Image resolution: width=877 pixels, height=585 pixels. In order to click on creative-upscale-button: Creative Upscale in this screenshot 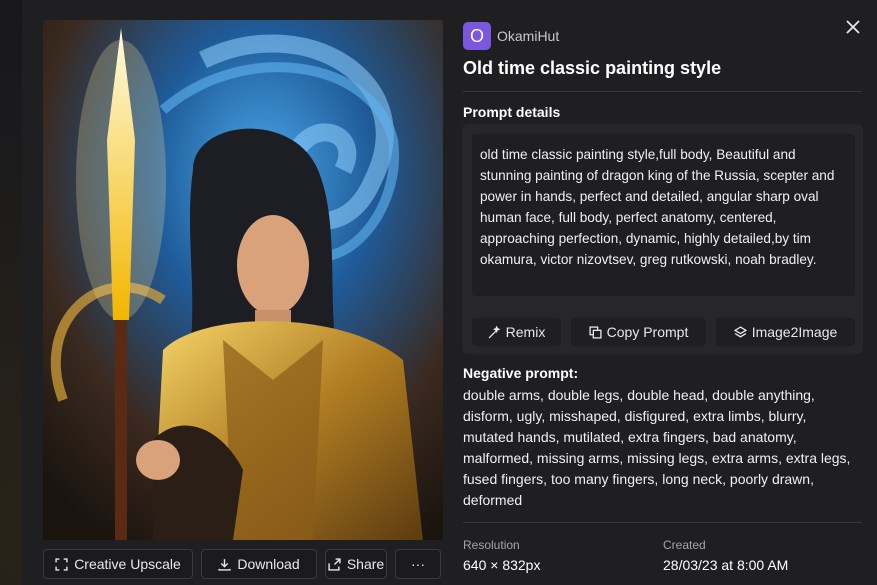, I will do `click(118, 564)`.